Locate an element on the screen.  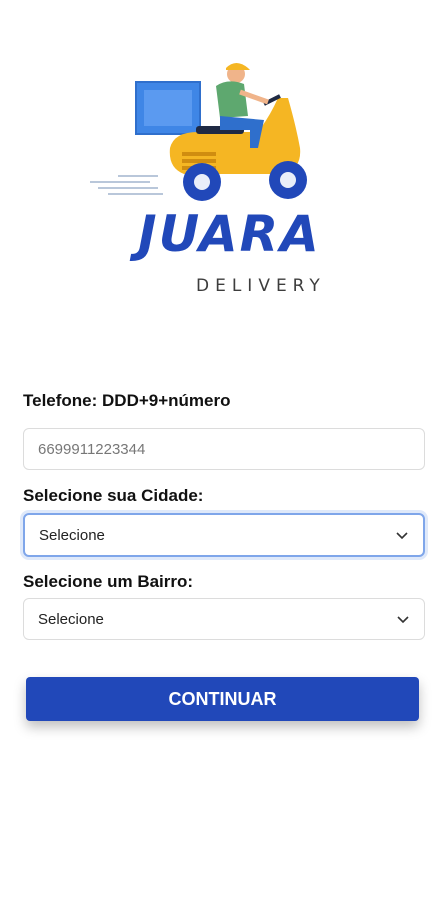
city-label: Selecione sua Cidade: is located at coordinates (113, 495).